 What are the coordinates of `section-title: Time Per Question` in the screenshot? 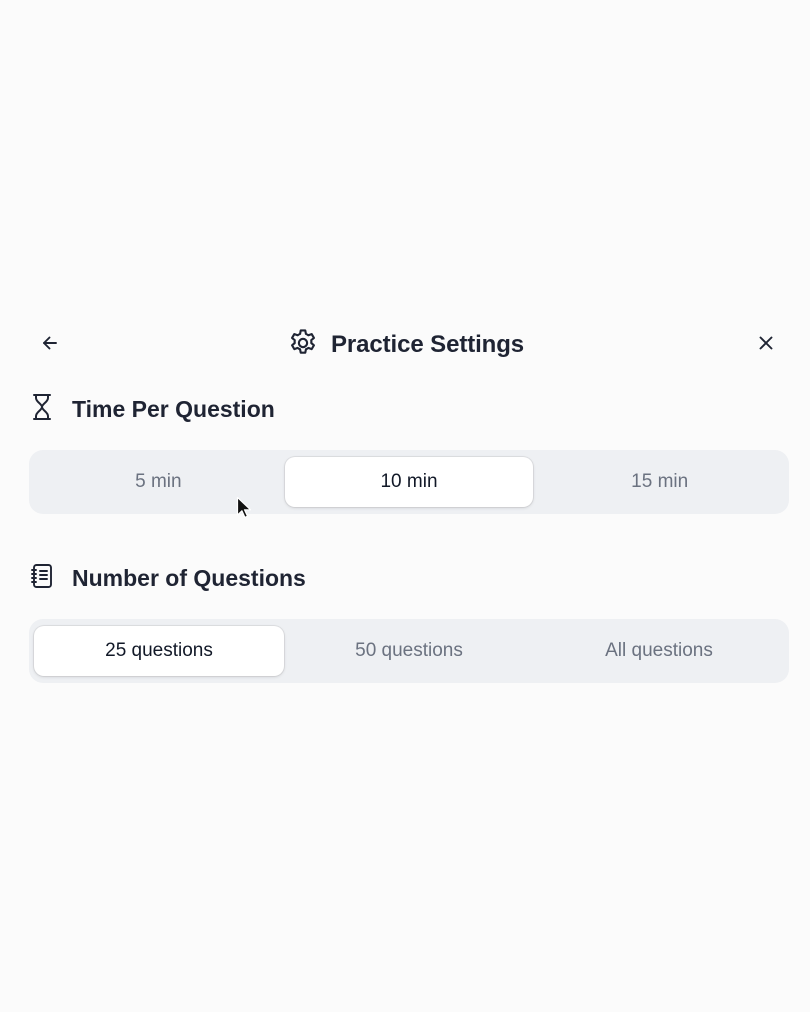 It's located at (173, 408).